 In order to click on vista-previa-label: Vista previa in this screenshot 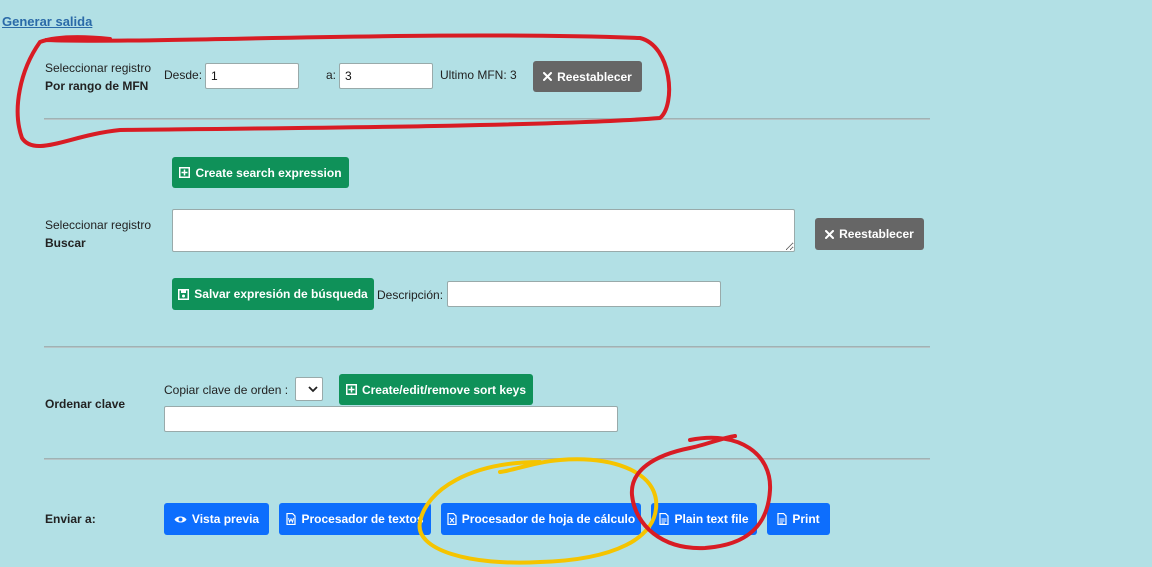, I will do `click(225, 519)`.